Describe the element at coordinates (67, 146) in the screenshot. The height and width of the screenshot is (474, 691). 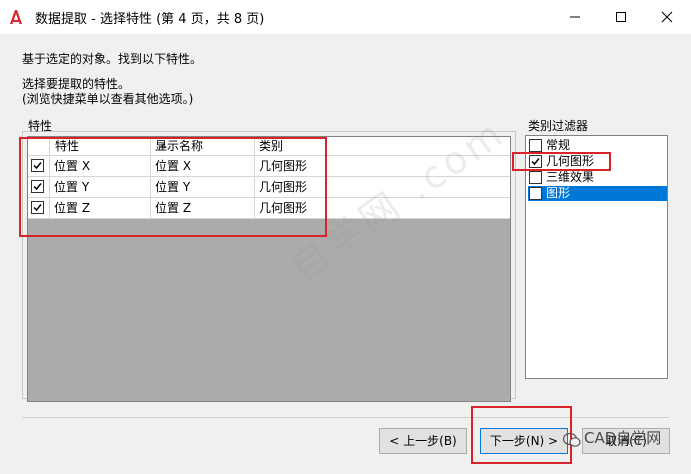
I see `column-header-property-label: 特性` at that location.